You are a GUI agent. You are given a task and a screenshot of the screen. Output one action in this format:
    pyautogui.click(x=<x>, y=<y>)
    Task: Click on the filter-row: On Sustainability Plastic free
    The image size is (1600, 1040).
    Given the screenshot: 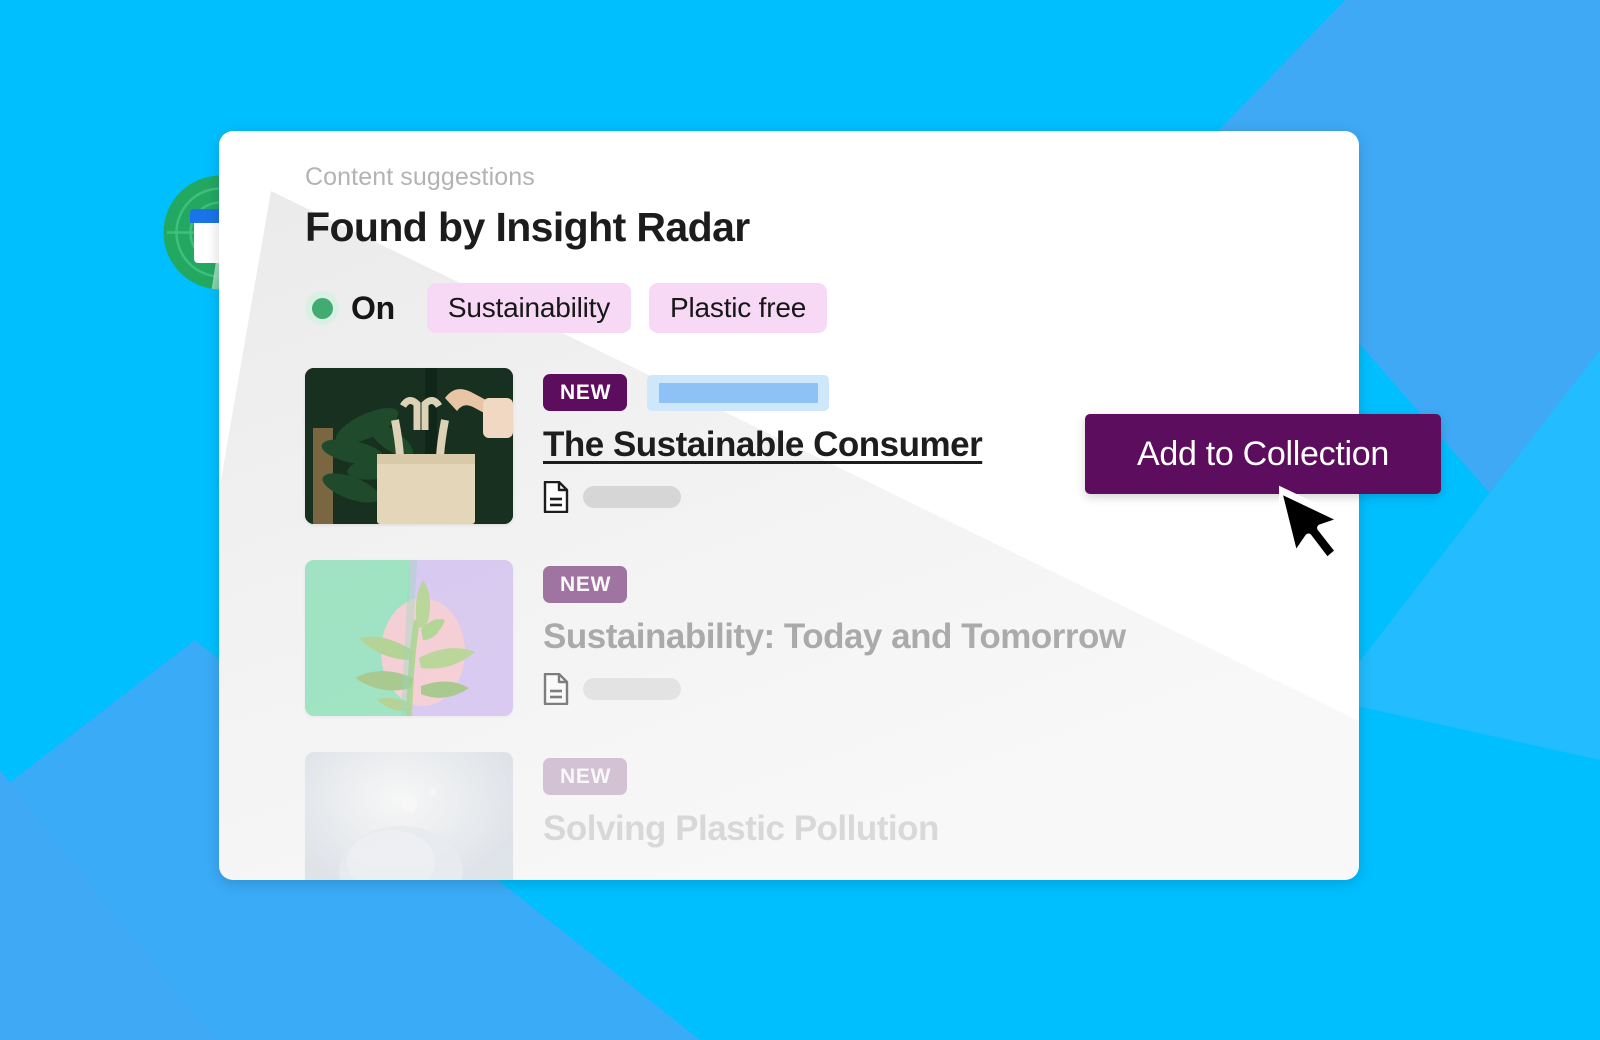 What is the action you would take?
    pyautogui.click(x=575, y=308)
    